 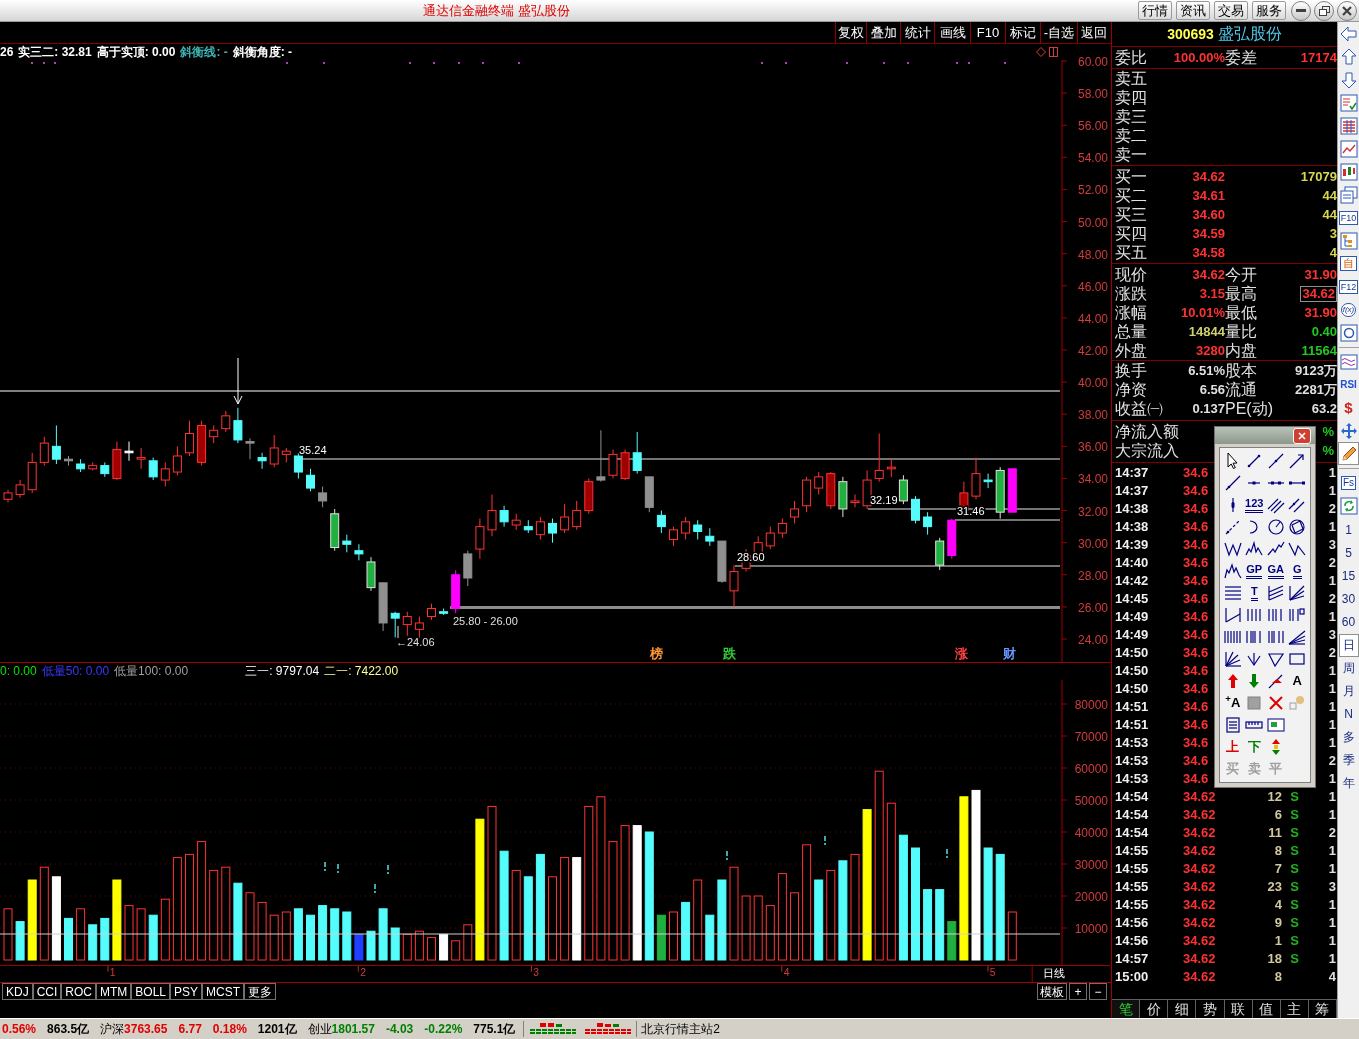 I want to click on fan-lines-icon, so click(x=1297, y=637).